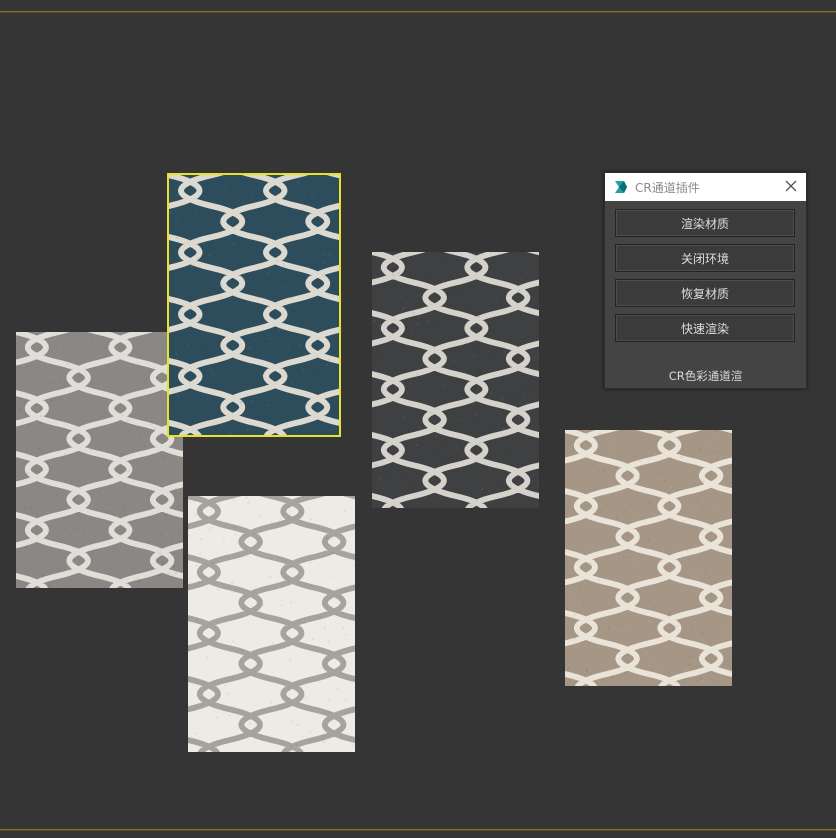  I want to click on plugin-footer-label: CR色彩通道渲, so click(705, 376).